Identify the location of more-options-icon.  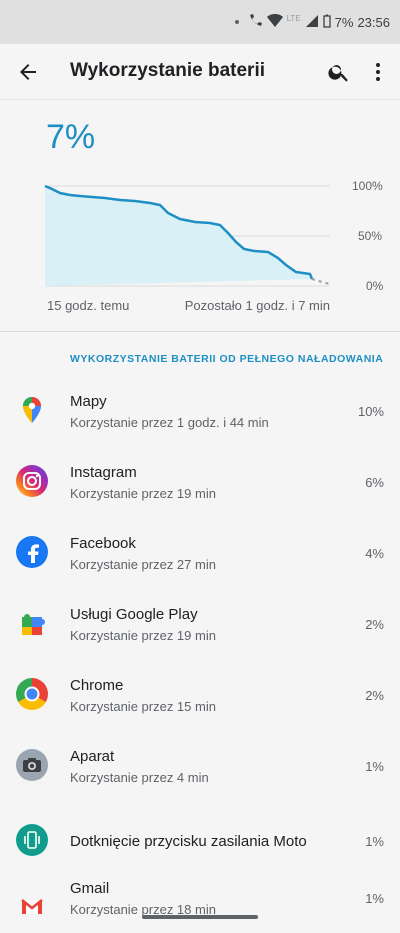
(378, 72).